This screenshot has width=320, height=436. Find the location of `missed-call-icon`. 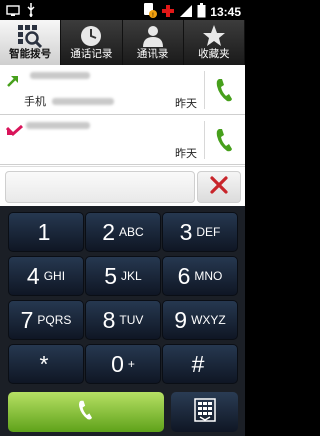

missed-call-icon is located at coordinates (14, 132).